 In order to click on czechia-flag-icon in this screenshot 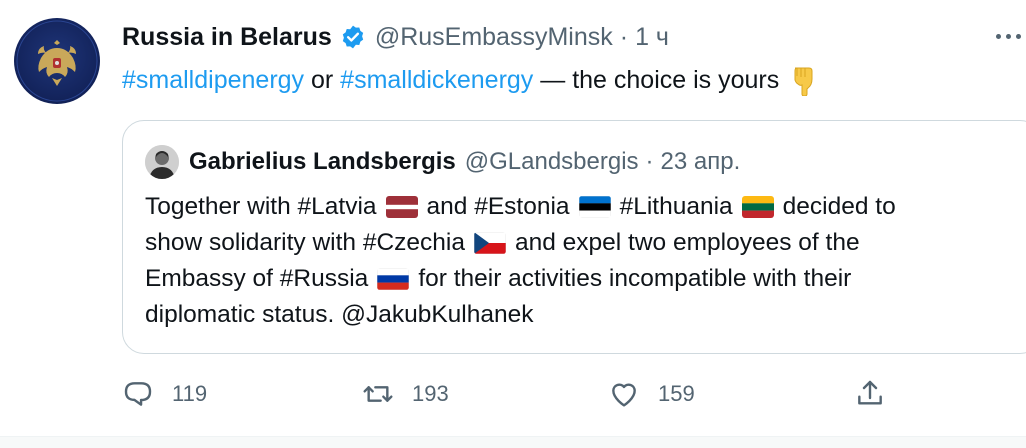, I will do `click(490, 243)`.